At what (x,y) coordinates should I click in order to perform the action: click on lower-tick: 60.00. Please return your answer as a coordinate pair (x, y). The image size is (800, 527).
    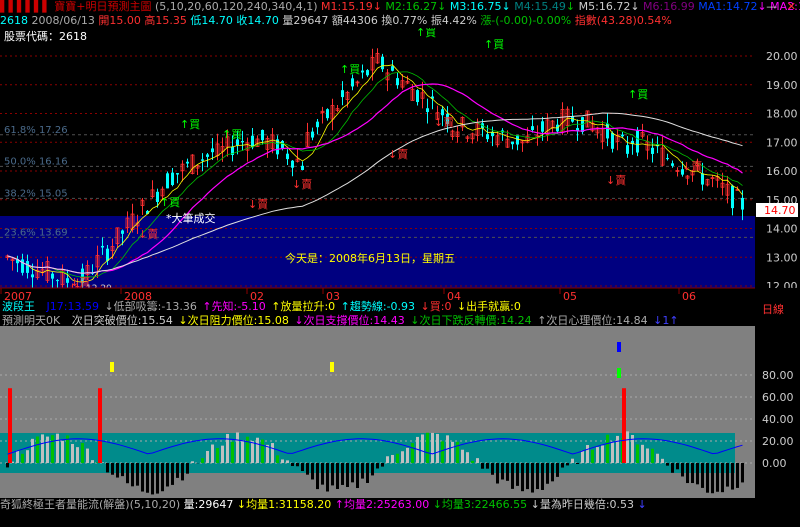
    Looking at the image, I should click on (778, 397).